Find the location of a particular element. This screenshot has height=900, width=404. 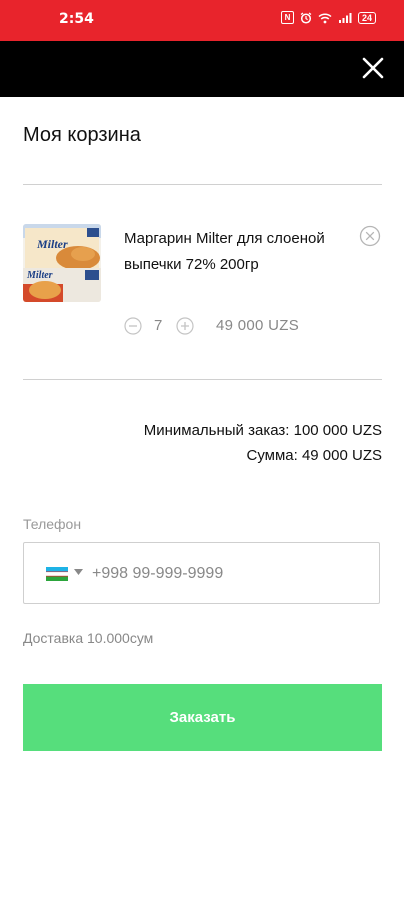

status-icons: N 24 is located at coordinates (328, 17).